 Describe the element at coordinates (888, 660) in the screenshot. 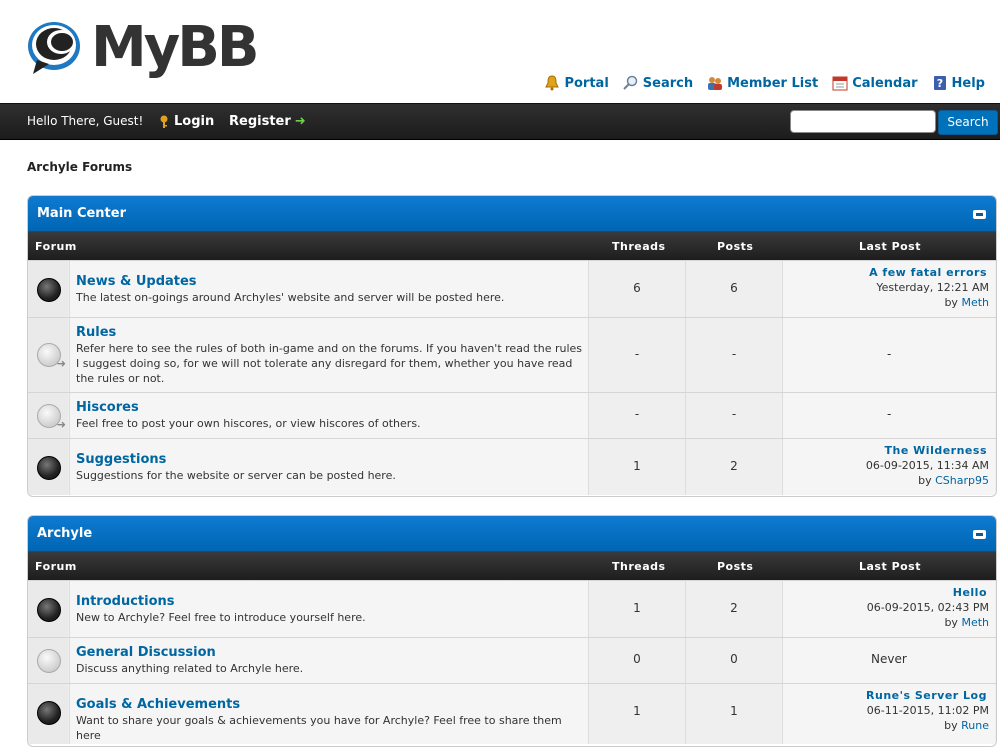

I see `last-post-cell: Never` at that location.